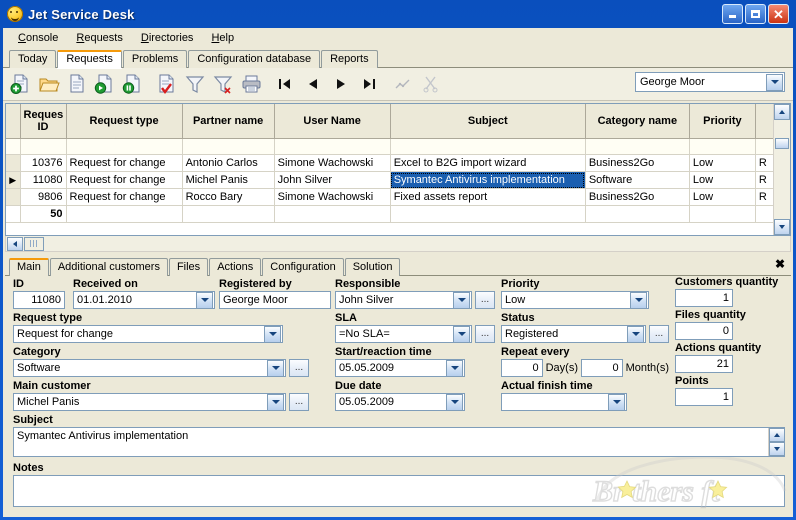 This screenshot has width=796, height=520. I want to click on filter-cell-category-name, so click(637, 146).